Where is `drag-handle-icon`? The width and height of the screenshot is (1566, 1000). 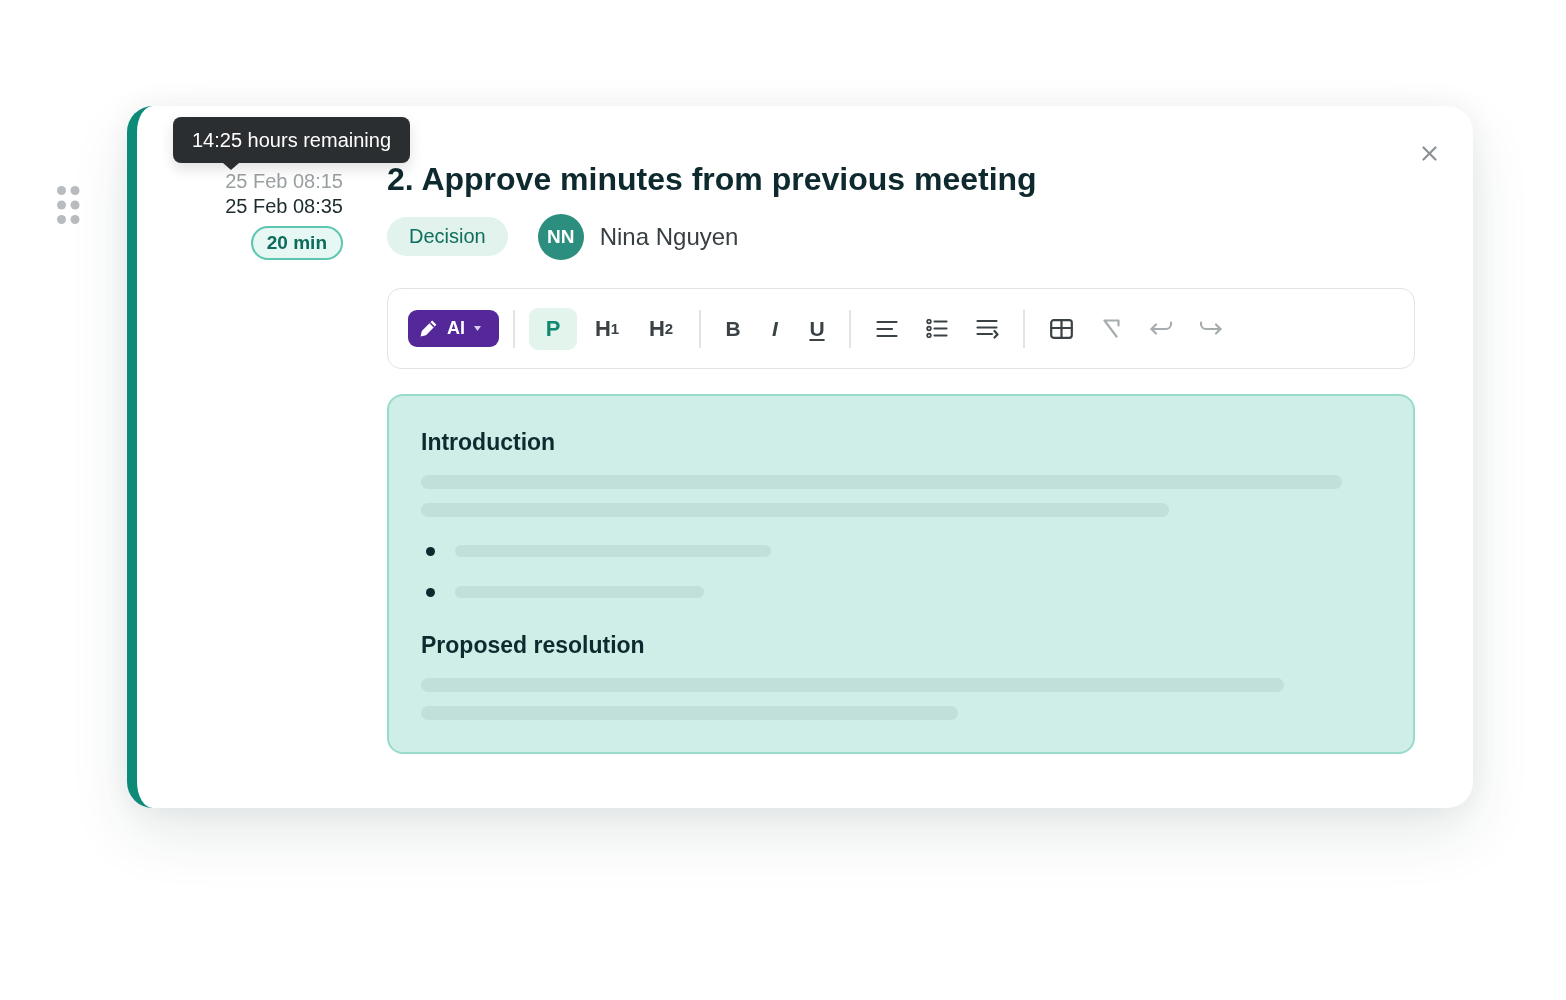
drag-handle-icon is located at coordinates (68, 205).